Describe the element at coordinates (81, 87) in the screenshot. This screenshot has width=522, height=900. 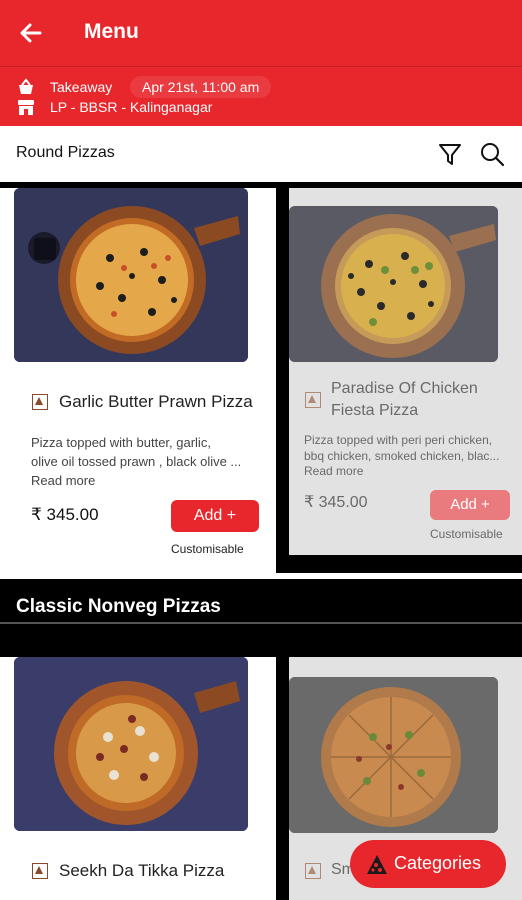
I see `order-mode: Takeaway` at that location.